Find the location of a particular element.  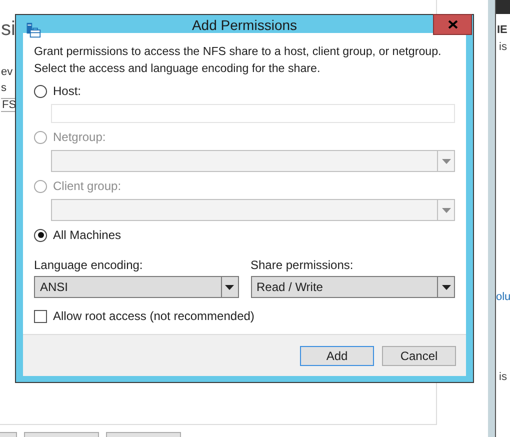

header-bar is located at coordinates (503, 7).